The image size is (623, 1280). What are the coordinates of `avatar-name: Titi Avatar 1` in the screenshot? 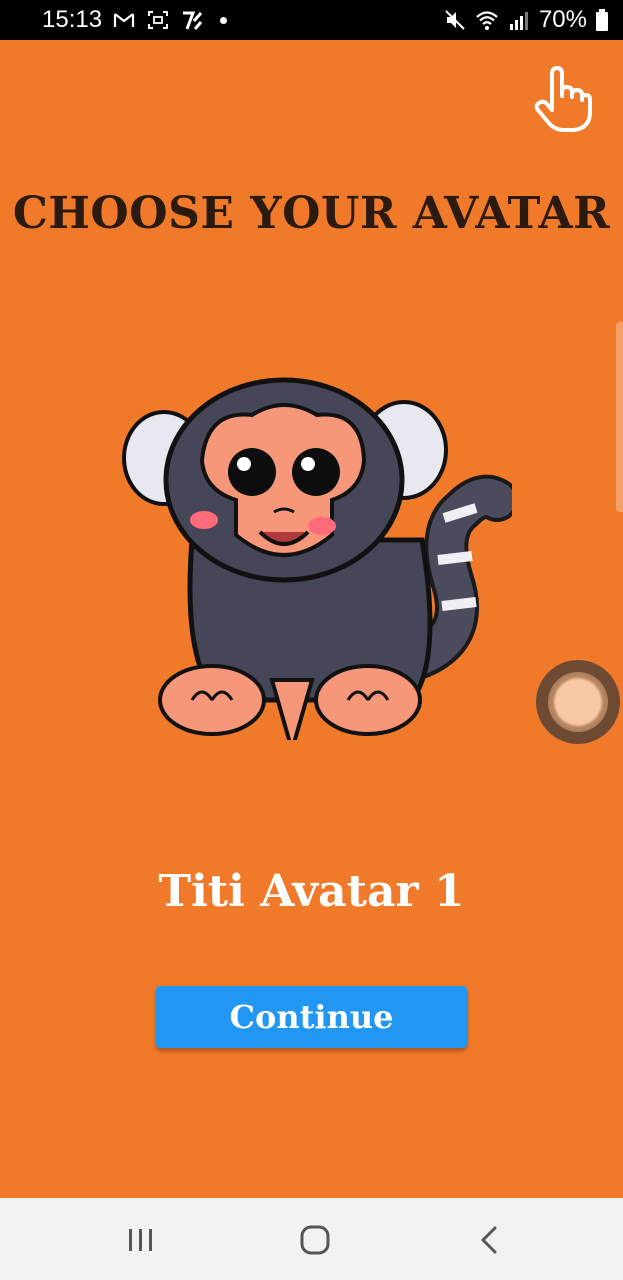 It's located at (311, 891).